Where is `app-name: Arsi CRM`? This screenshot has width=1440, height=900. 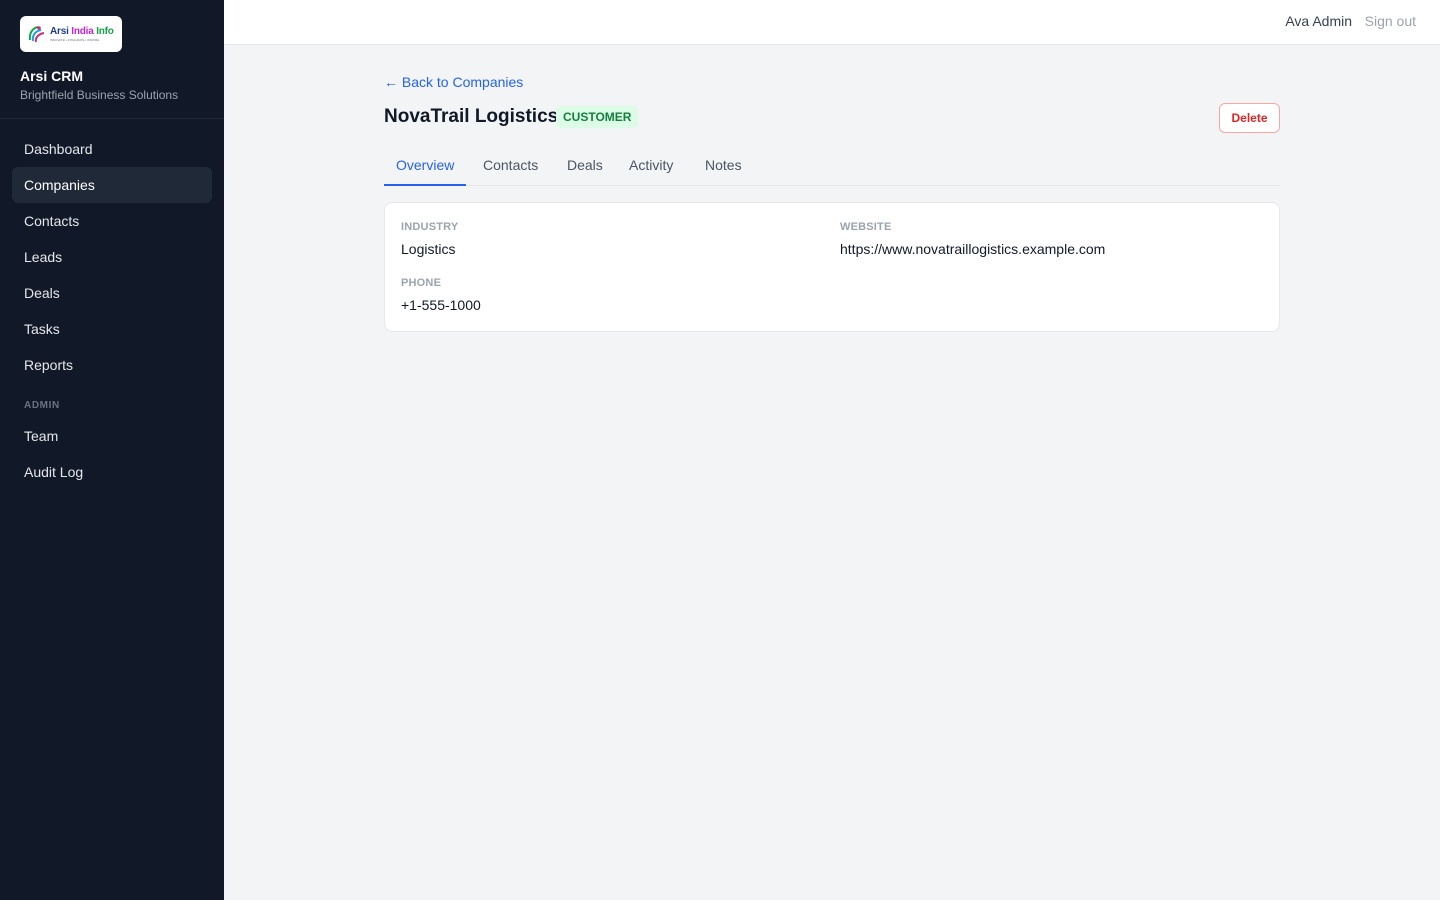
app-name: Arsi CRM is located at coordinates (52, 76).